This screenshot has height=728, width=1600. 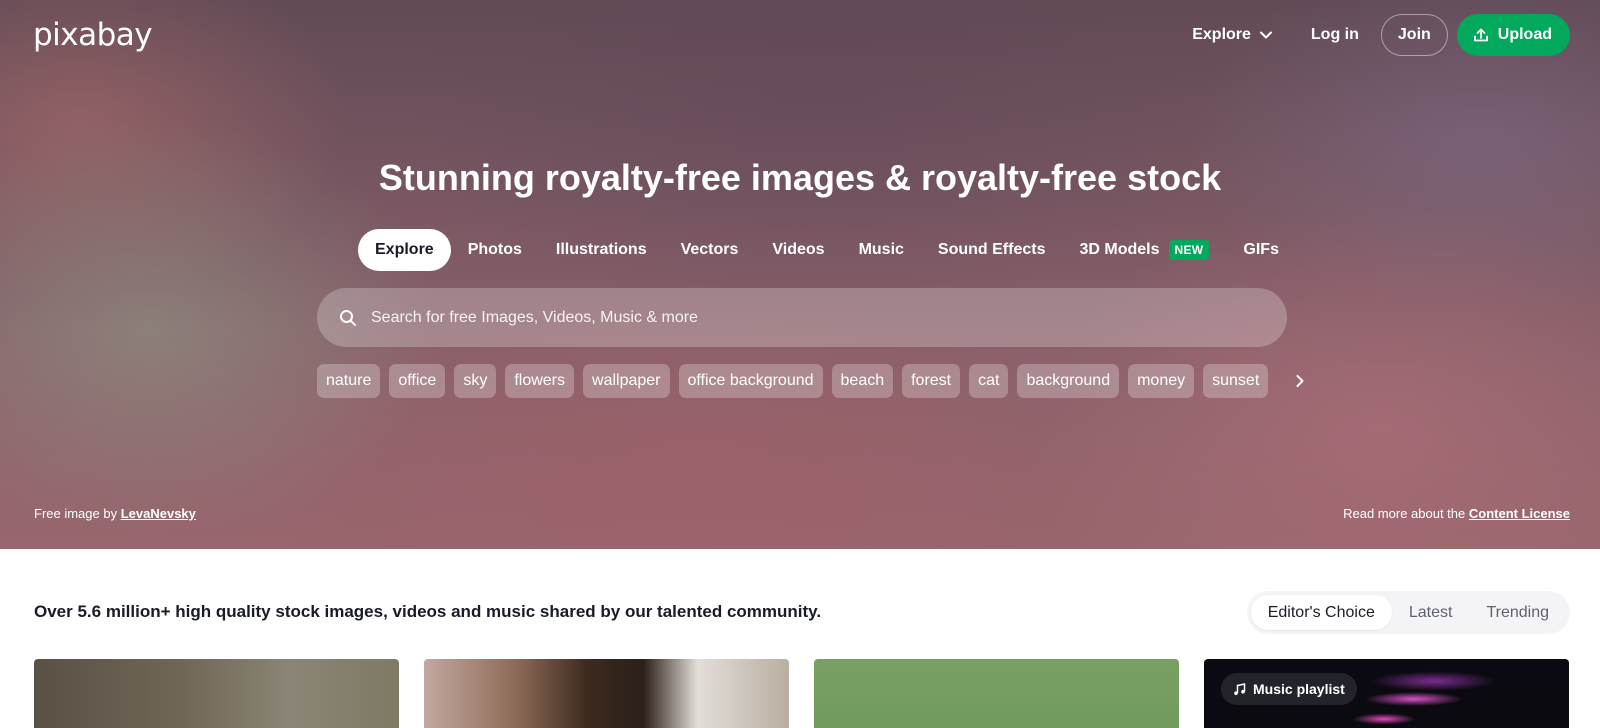 I want to click on chevron-right-icon, so click(x=1300, y=381).